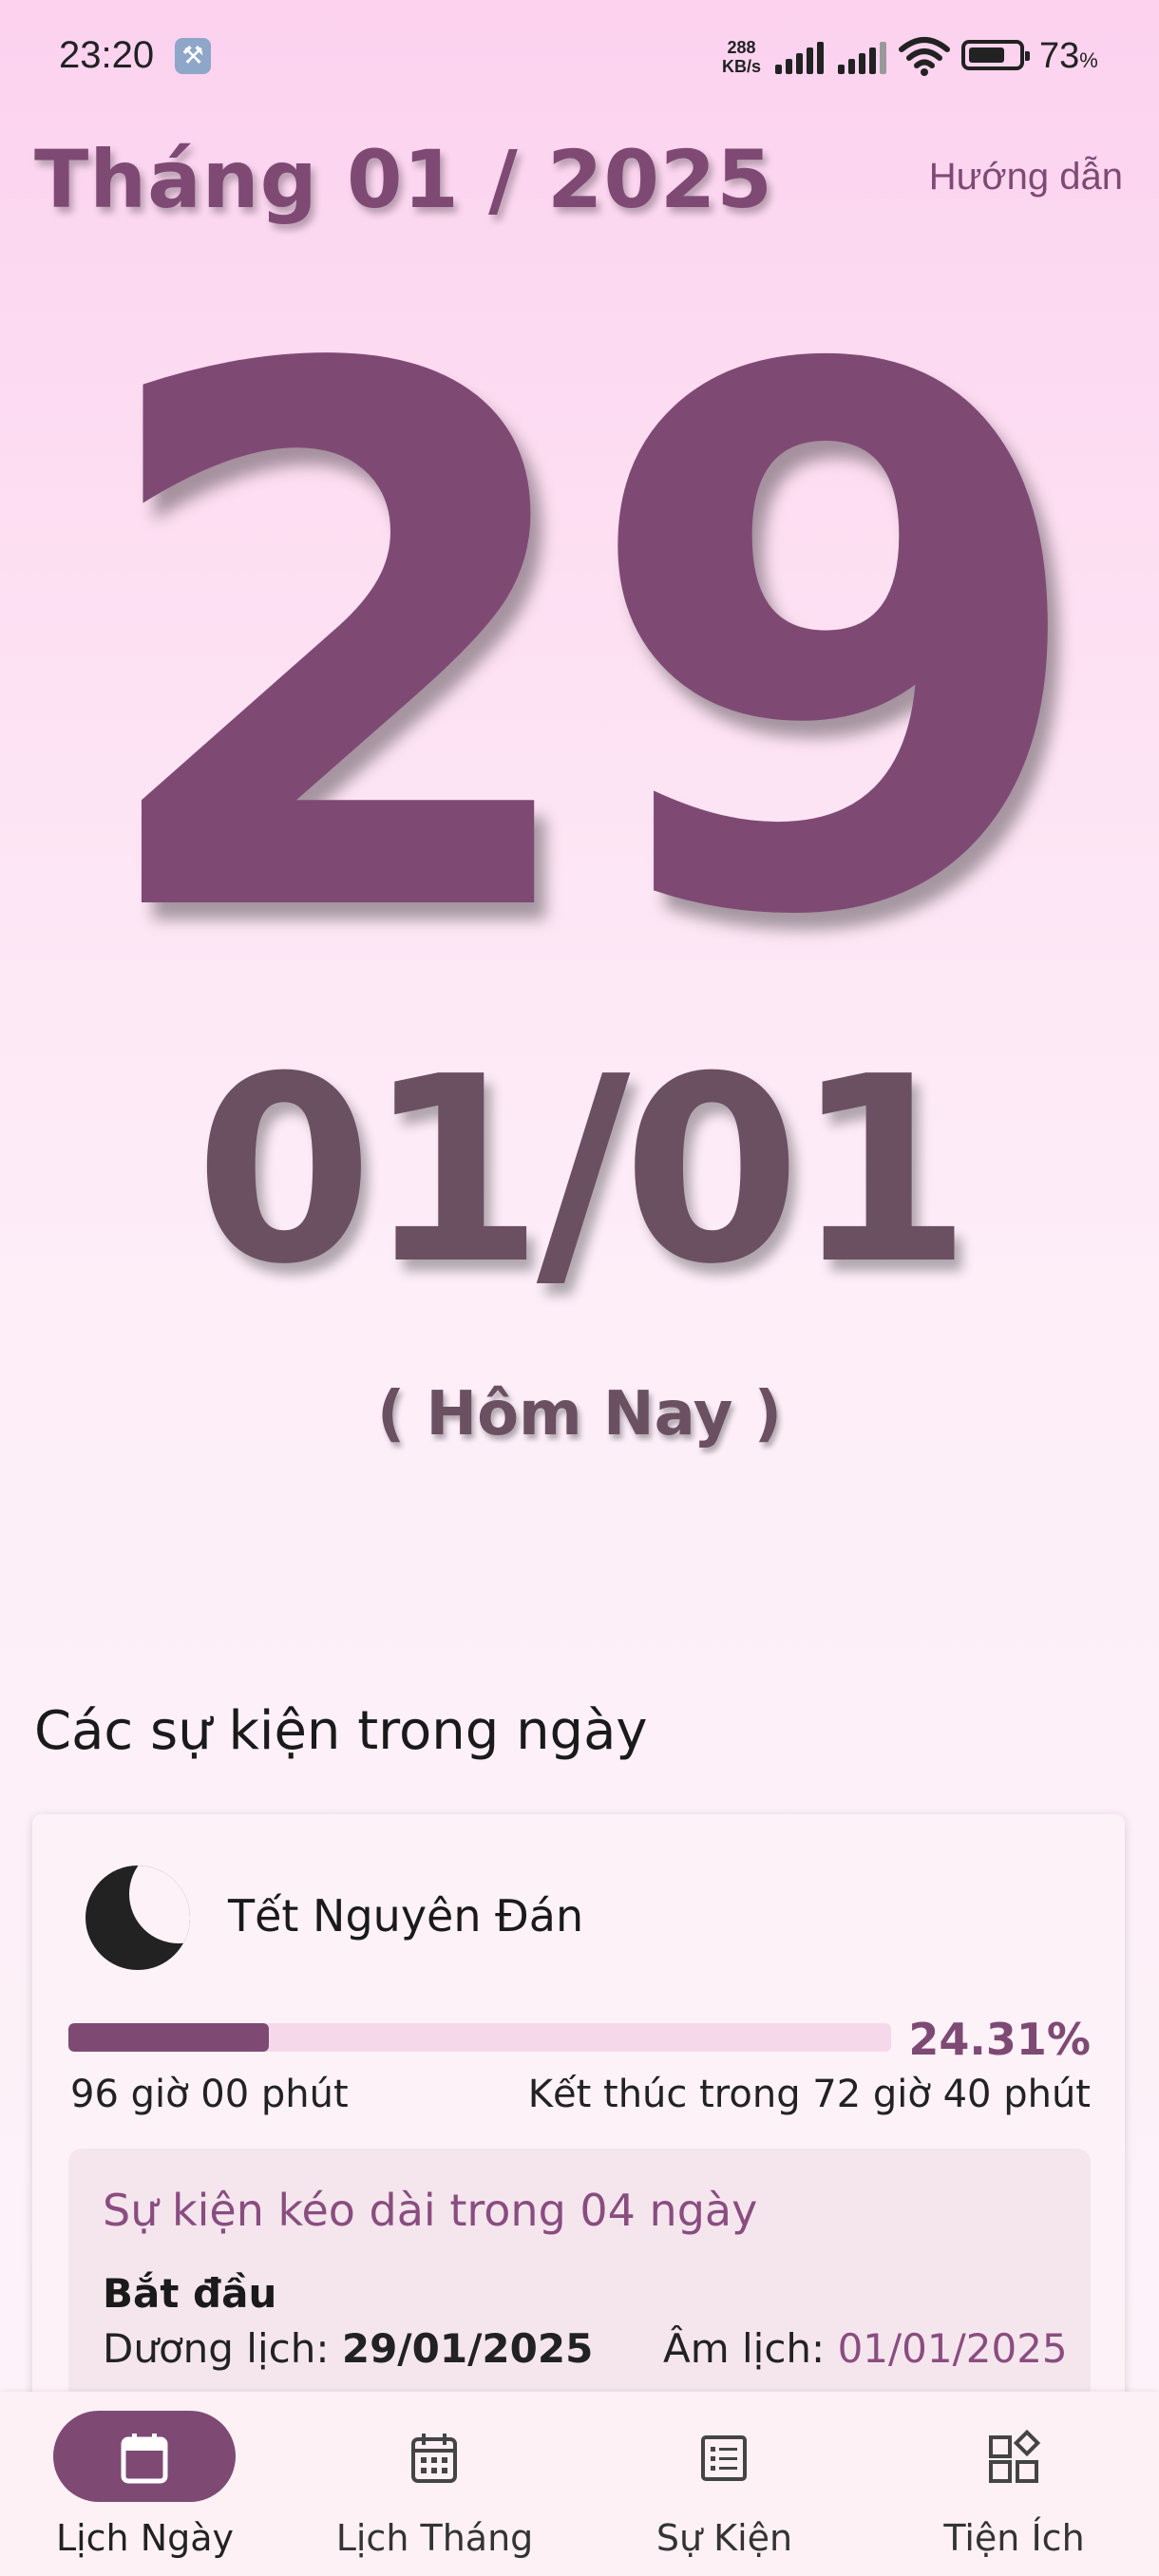  Describe the element at coordinates (724, 2458) in the screenshot. I see `event-list-icon` at that location.